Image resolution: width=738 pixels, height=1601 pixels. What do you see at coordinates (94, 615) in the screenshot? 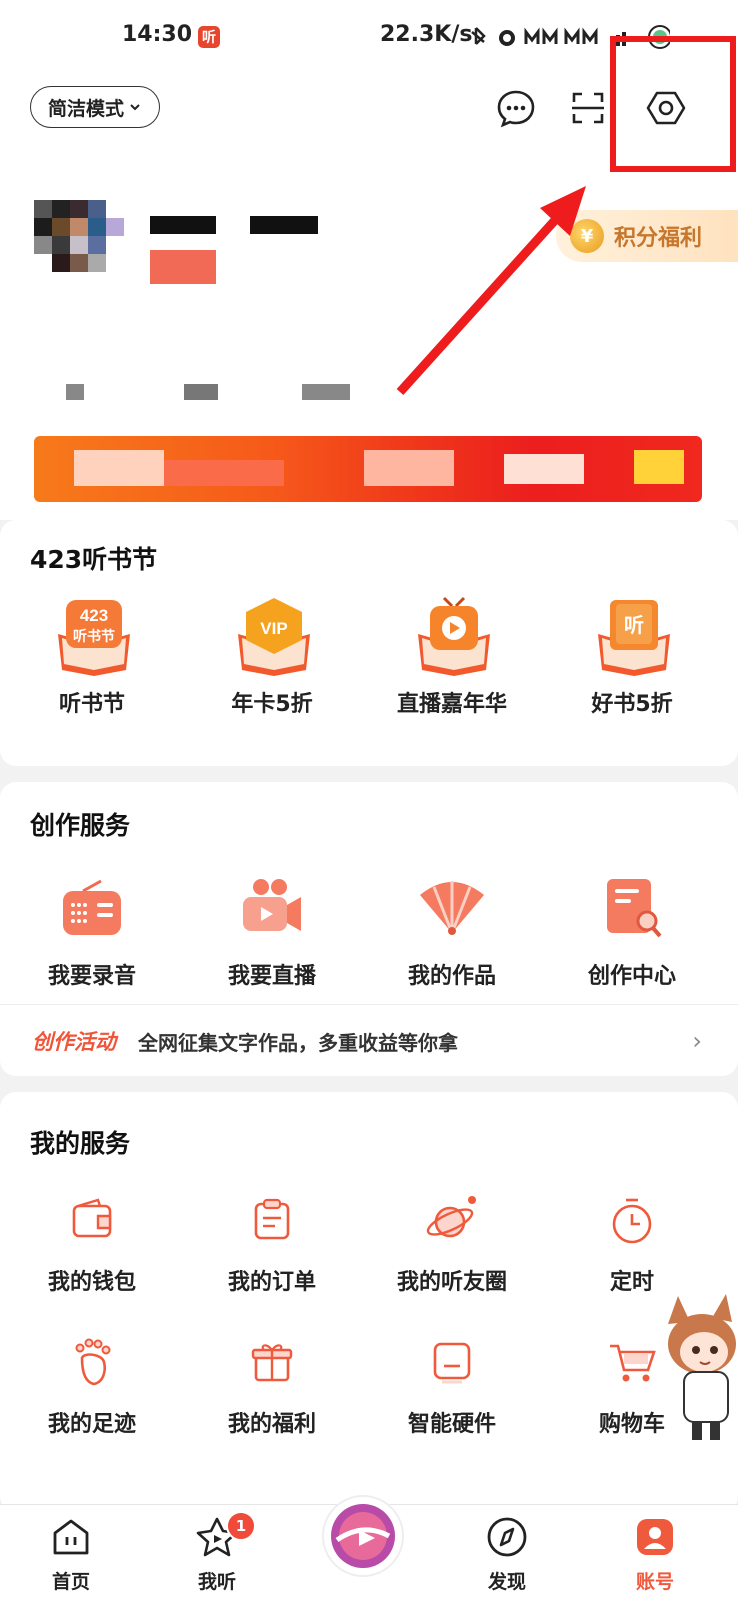
I see `svg-text: 423` at bounding box center [94, 615].